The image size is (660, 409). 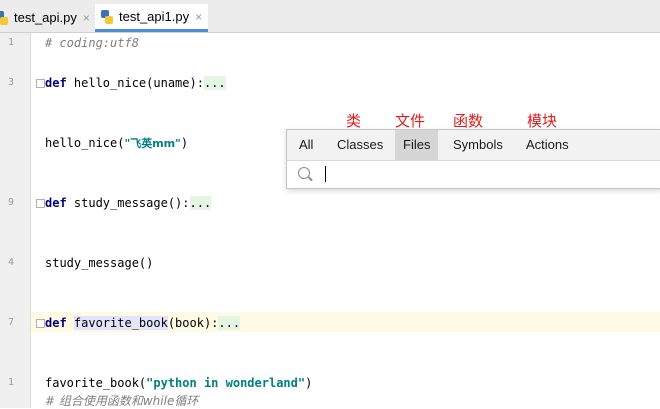 I want to click on tab-label: test_api1.py, so click(x=154, y=16).